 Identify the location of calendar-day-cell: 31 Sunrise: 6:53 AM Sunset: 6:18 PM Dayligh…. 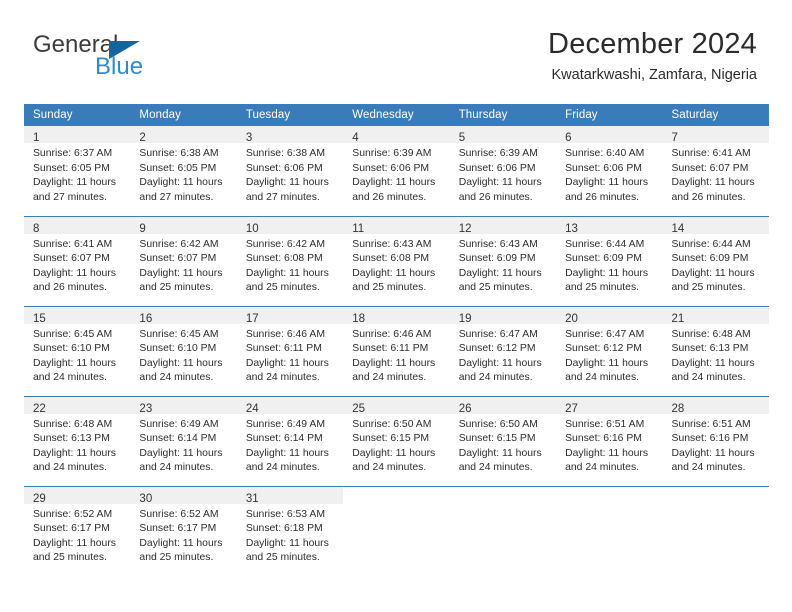
(290, 530).